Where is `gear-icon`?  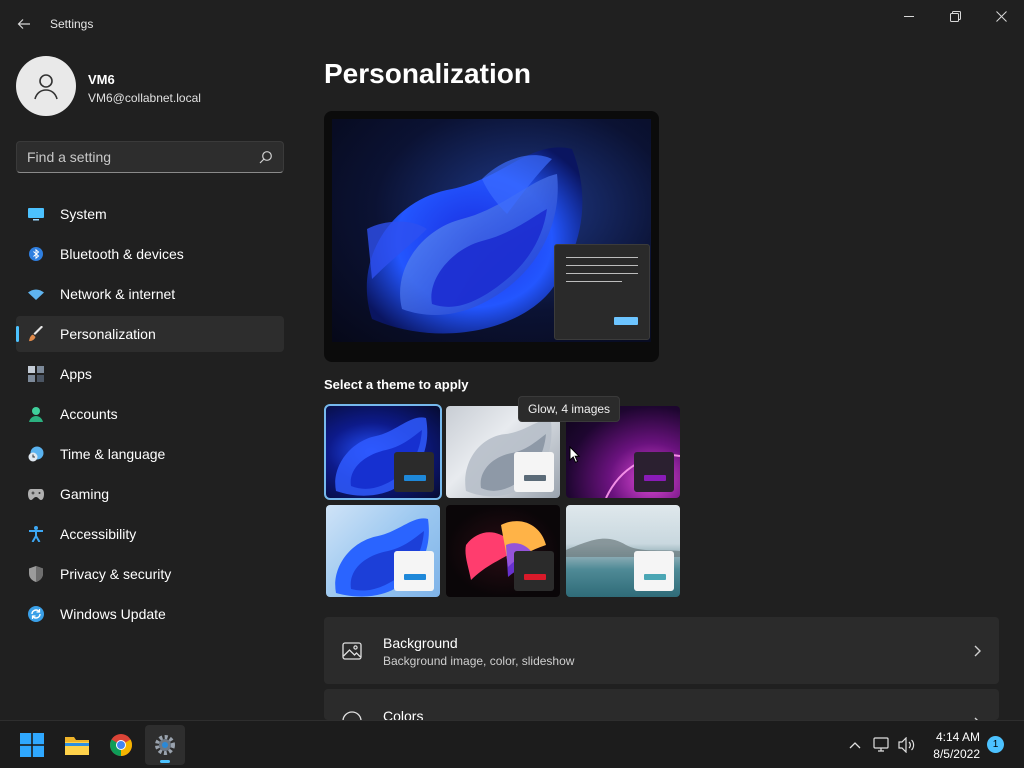
gear-icon is located at coordinates (165, 745).